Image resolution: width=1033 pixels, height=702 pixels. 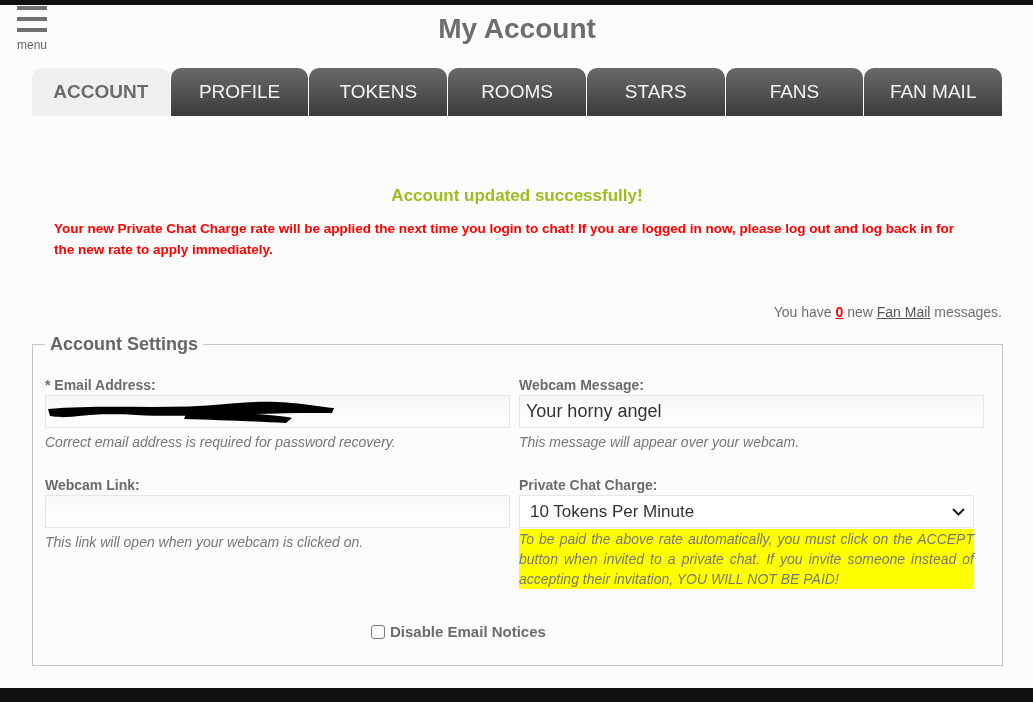 I want to click on tab: ACCOUNT, so click(x=101, y=92).